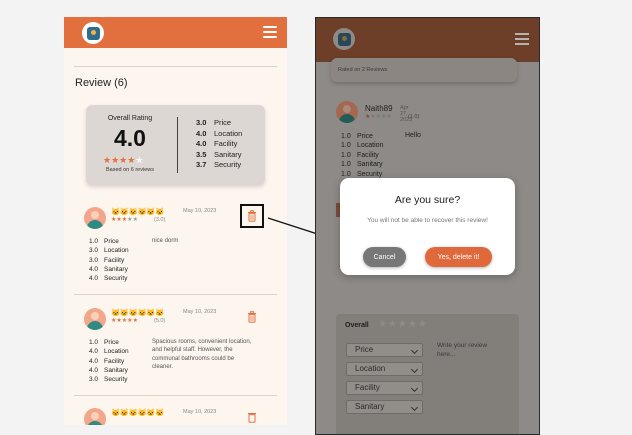 The image size is (632, 435). I want to click on select-price: Price, so click(384, 350).